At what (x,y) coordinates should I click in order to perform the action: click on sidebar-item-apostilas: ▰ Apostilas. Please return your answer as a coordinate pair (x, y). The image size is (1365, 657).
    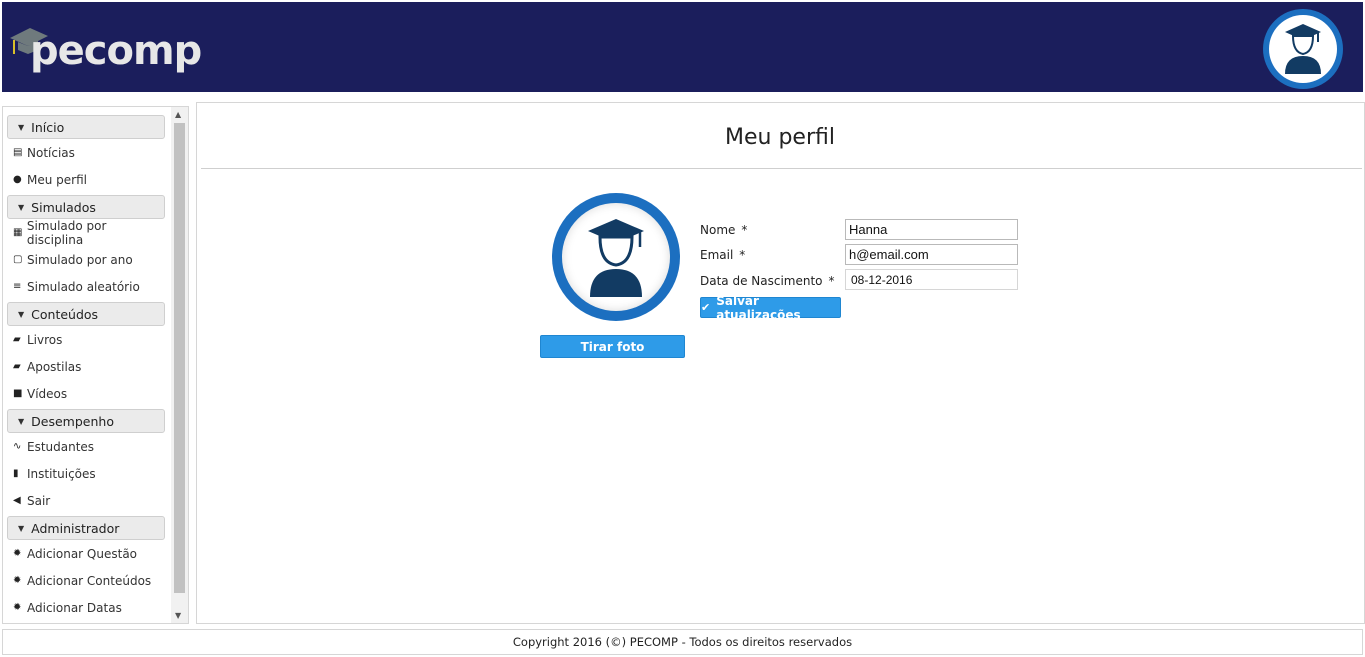
    Looking at the image, I should click on (86, 366).